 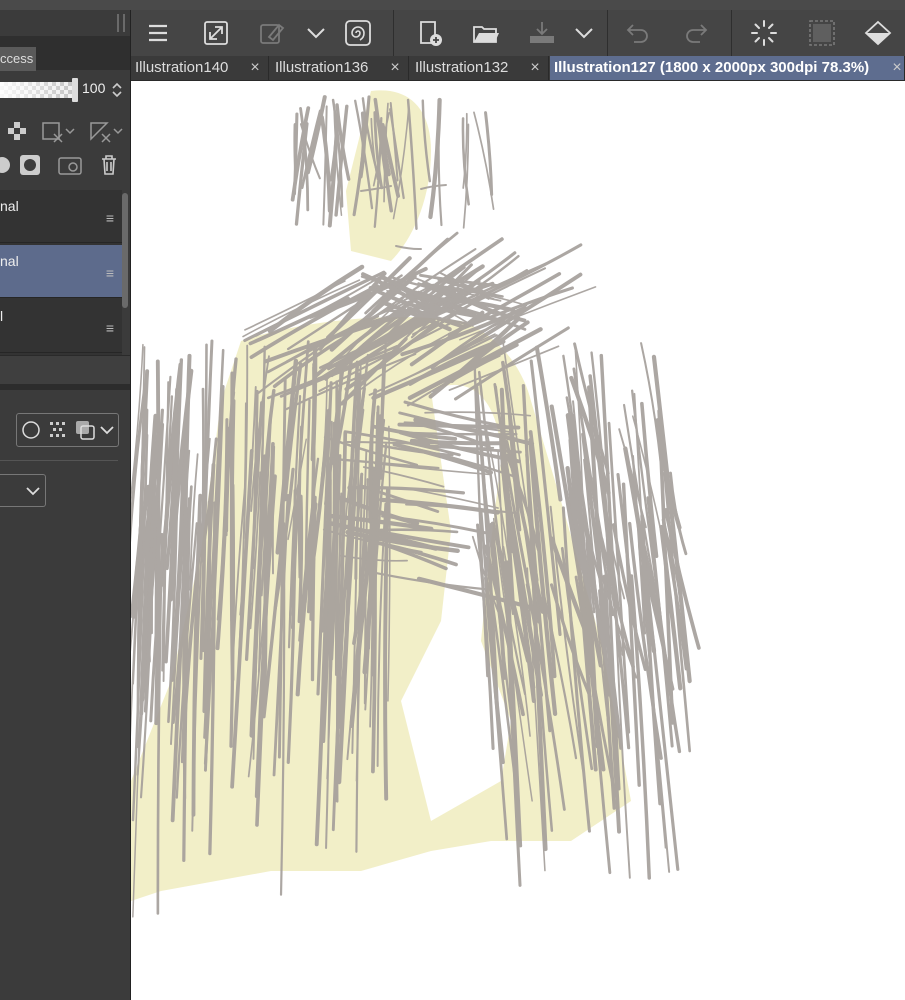 What do you see at coordinates (59, 460) in the screenshot?
I see `divider` at bounding box center [59, 460].